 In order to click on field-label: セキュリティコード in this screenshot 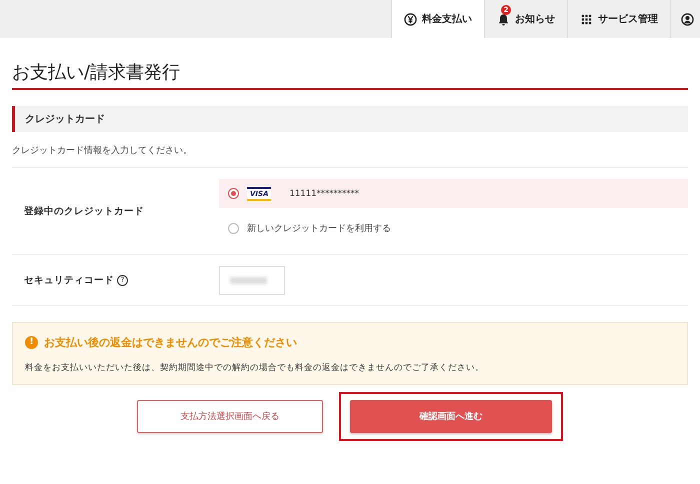, I will do `click(69, 280)`.